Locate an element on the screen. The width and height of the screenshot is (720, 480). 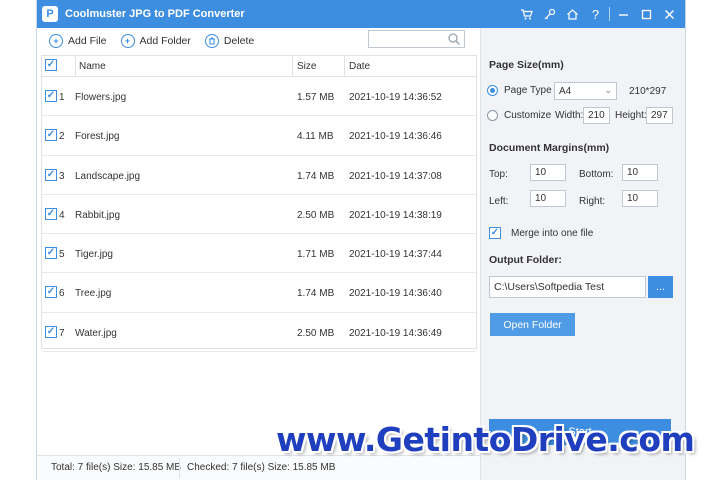
page-size-title: Page Size(mm) is located at coordinates (526, 65).